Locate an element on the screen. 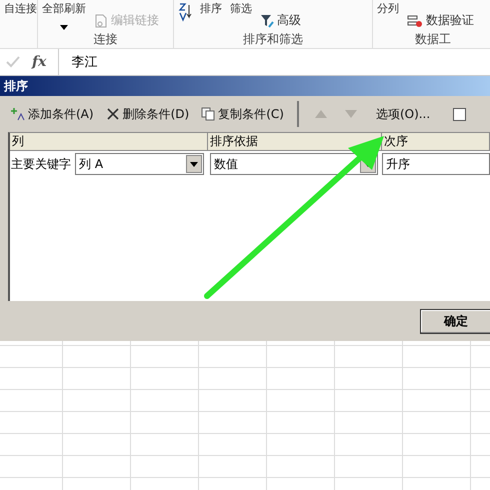  toolbar-button: 复制条件(C) is located at coordinates (242, 114).